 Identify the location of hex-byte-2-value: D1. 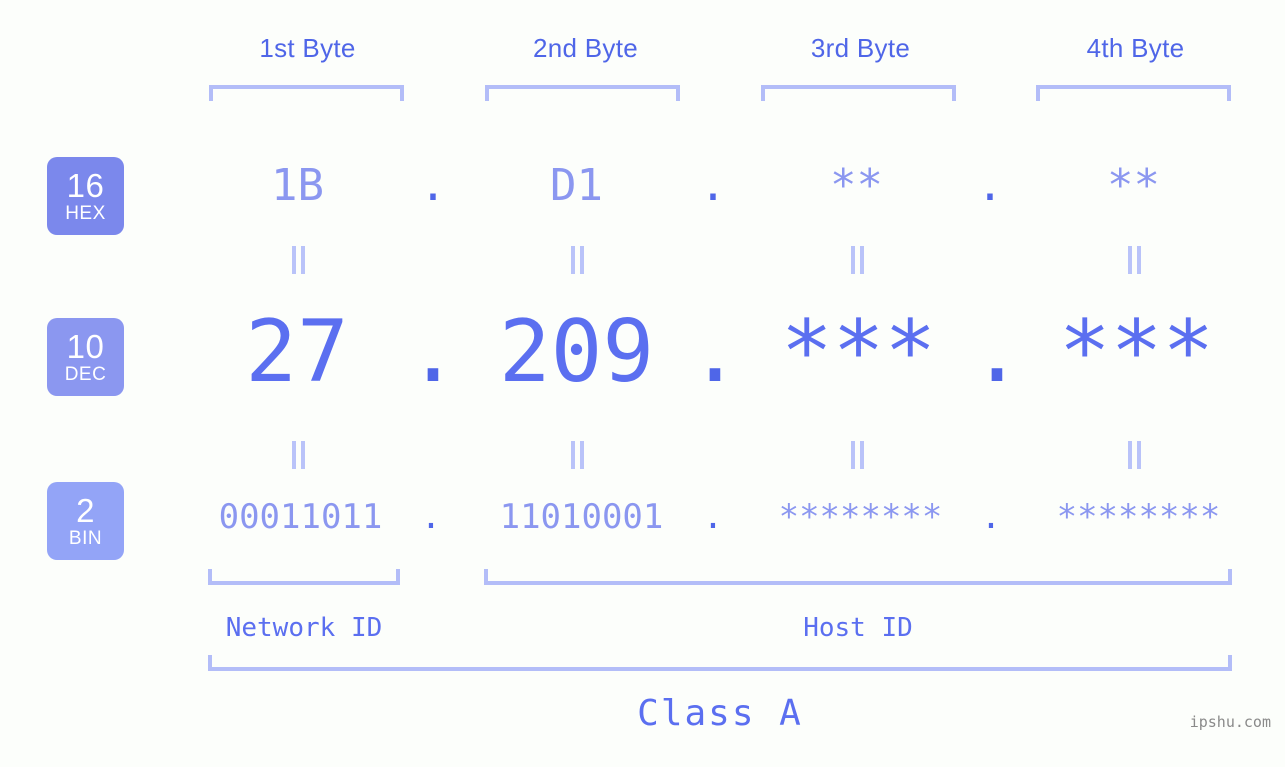
(576, 185).